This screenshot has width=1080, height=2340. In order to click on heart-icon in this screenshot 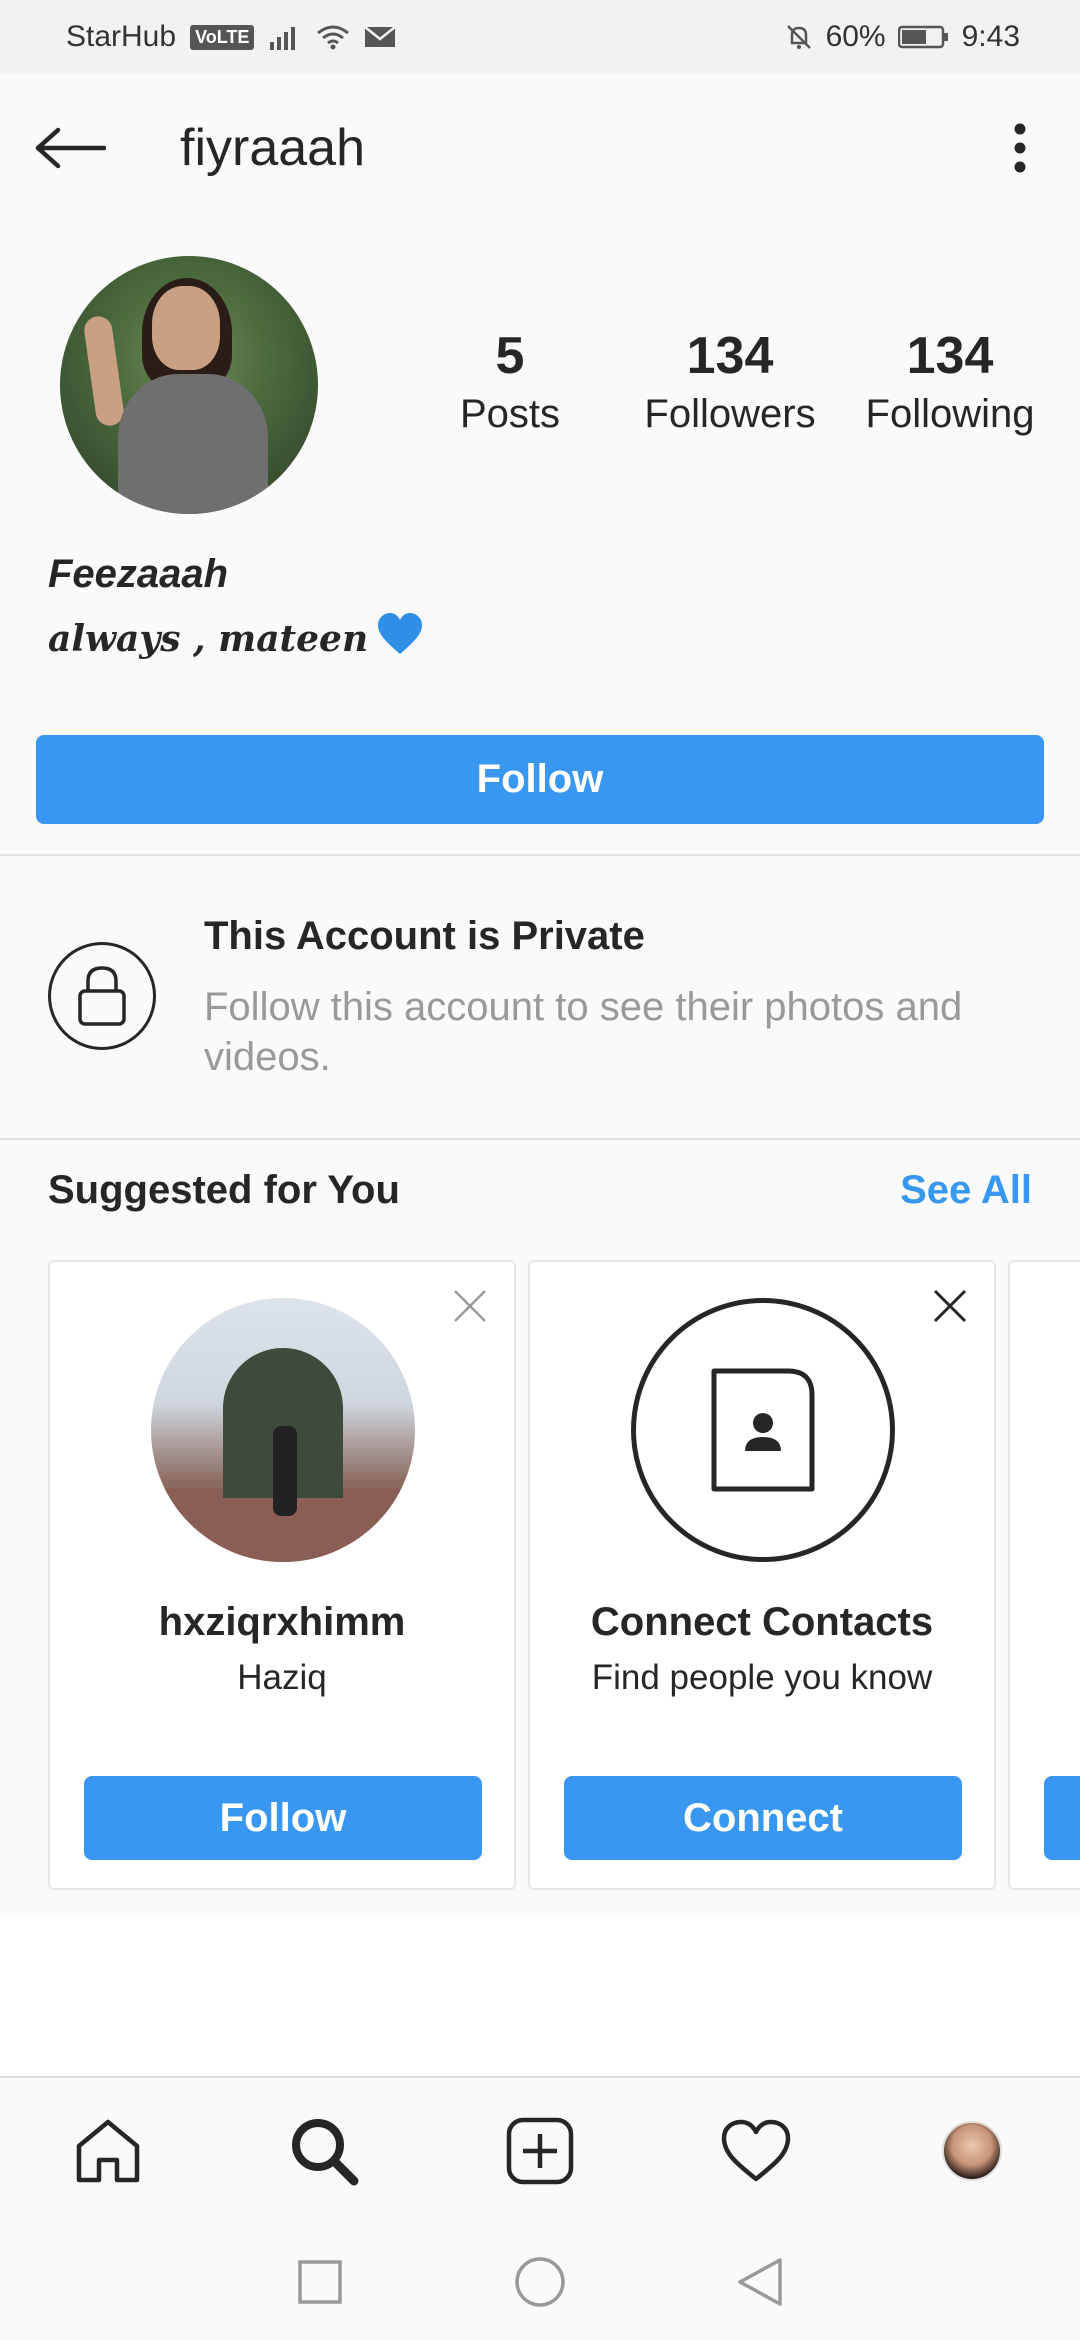, I will do `click(756, 2151)`.